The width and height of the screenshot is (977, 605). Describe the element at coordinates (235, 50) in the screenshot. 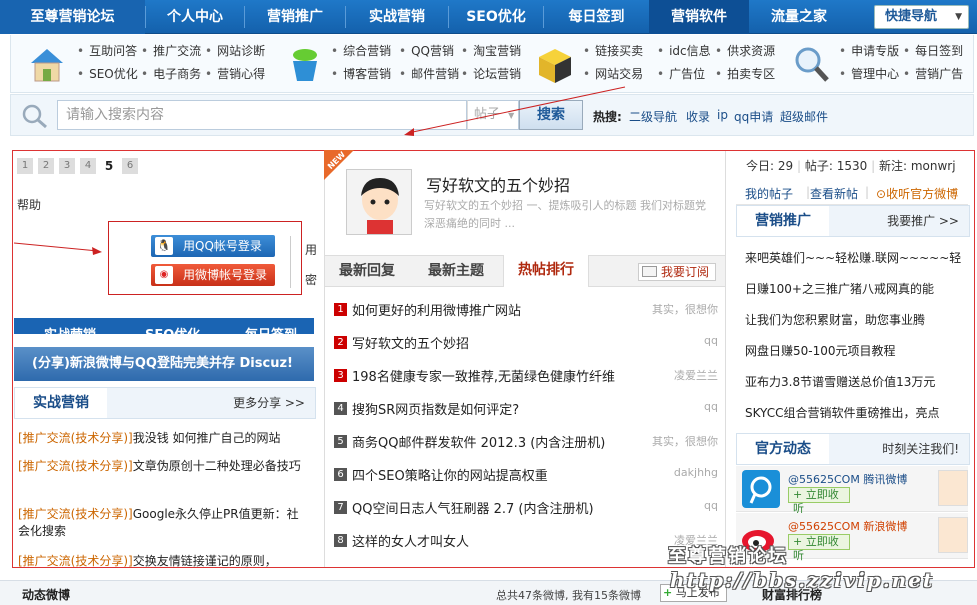

I see `cat-link: 网站诊断` at that location.